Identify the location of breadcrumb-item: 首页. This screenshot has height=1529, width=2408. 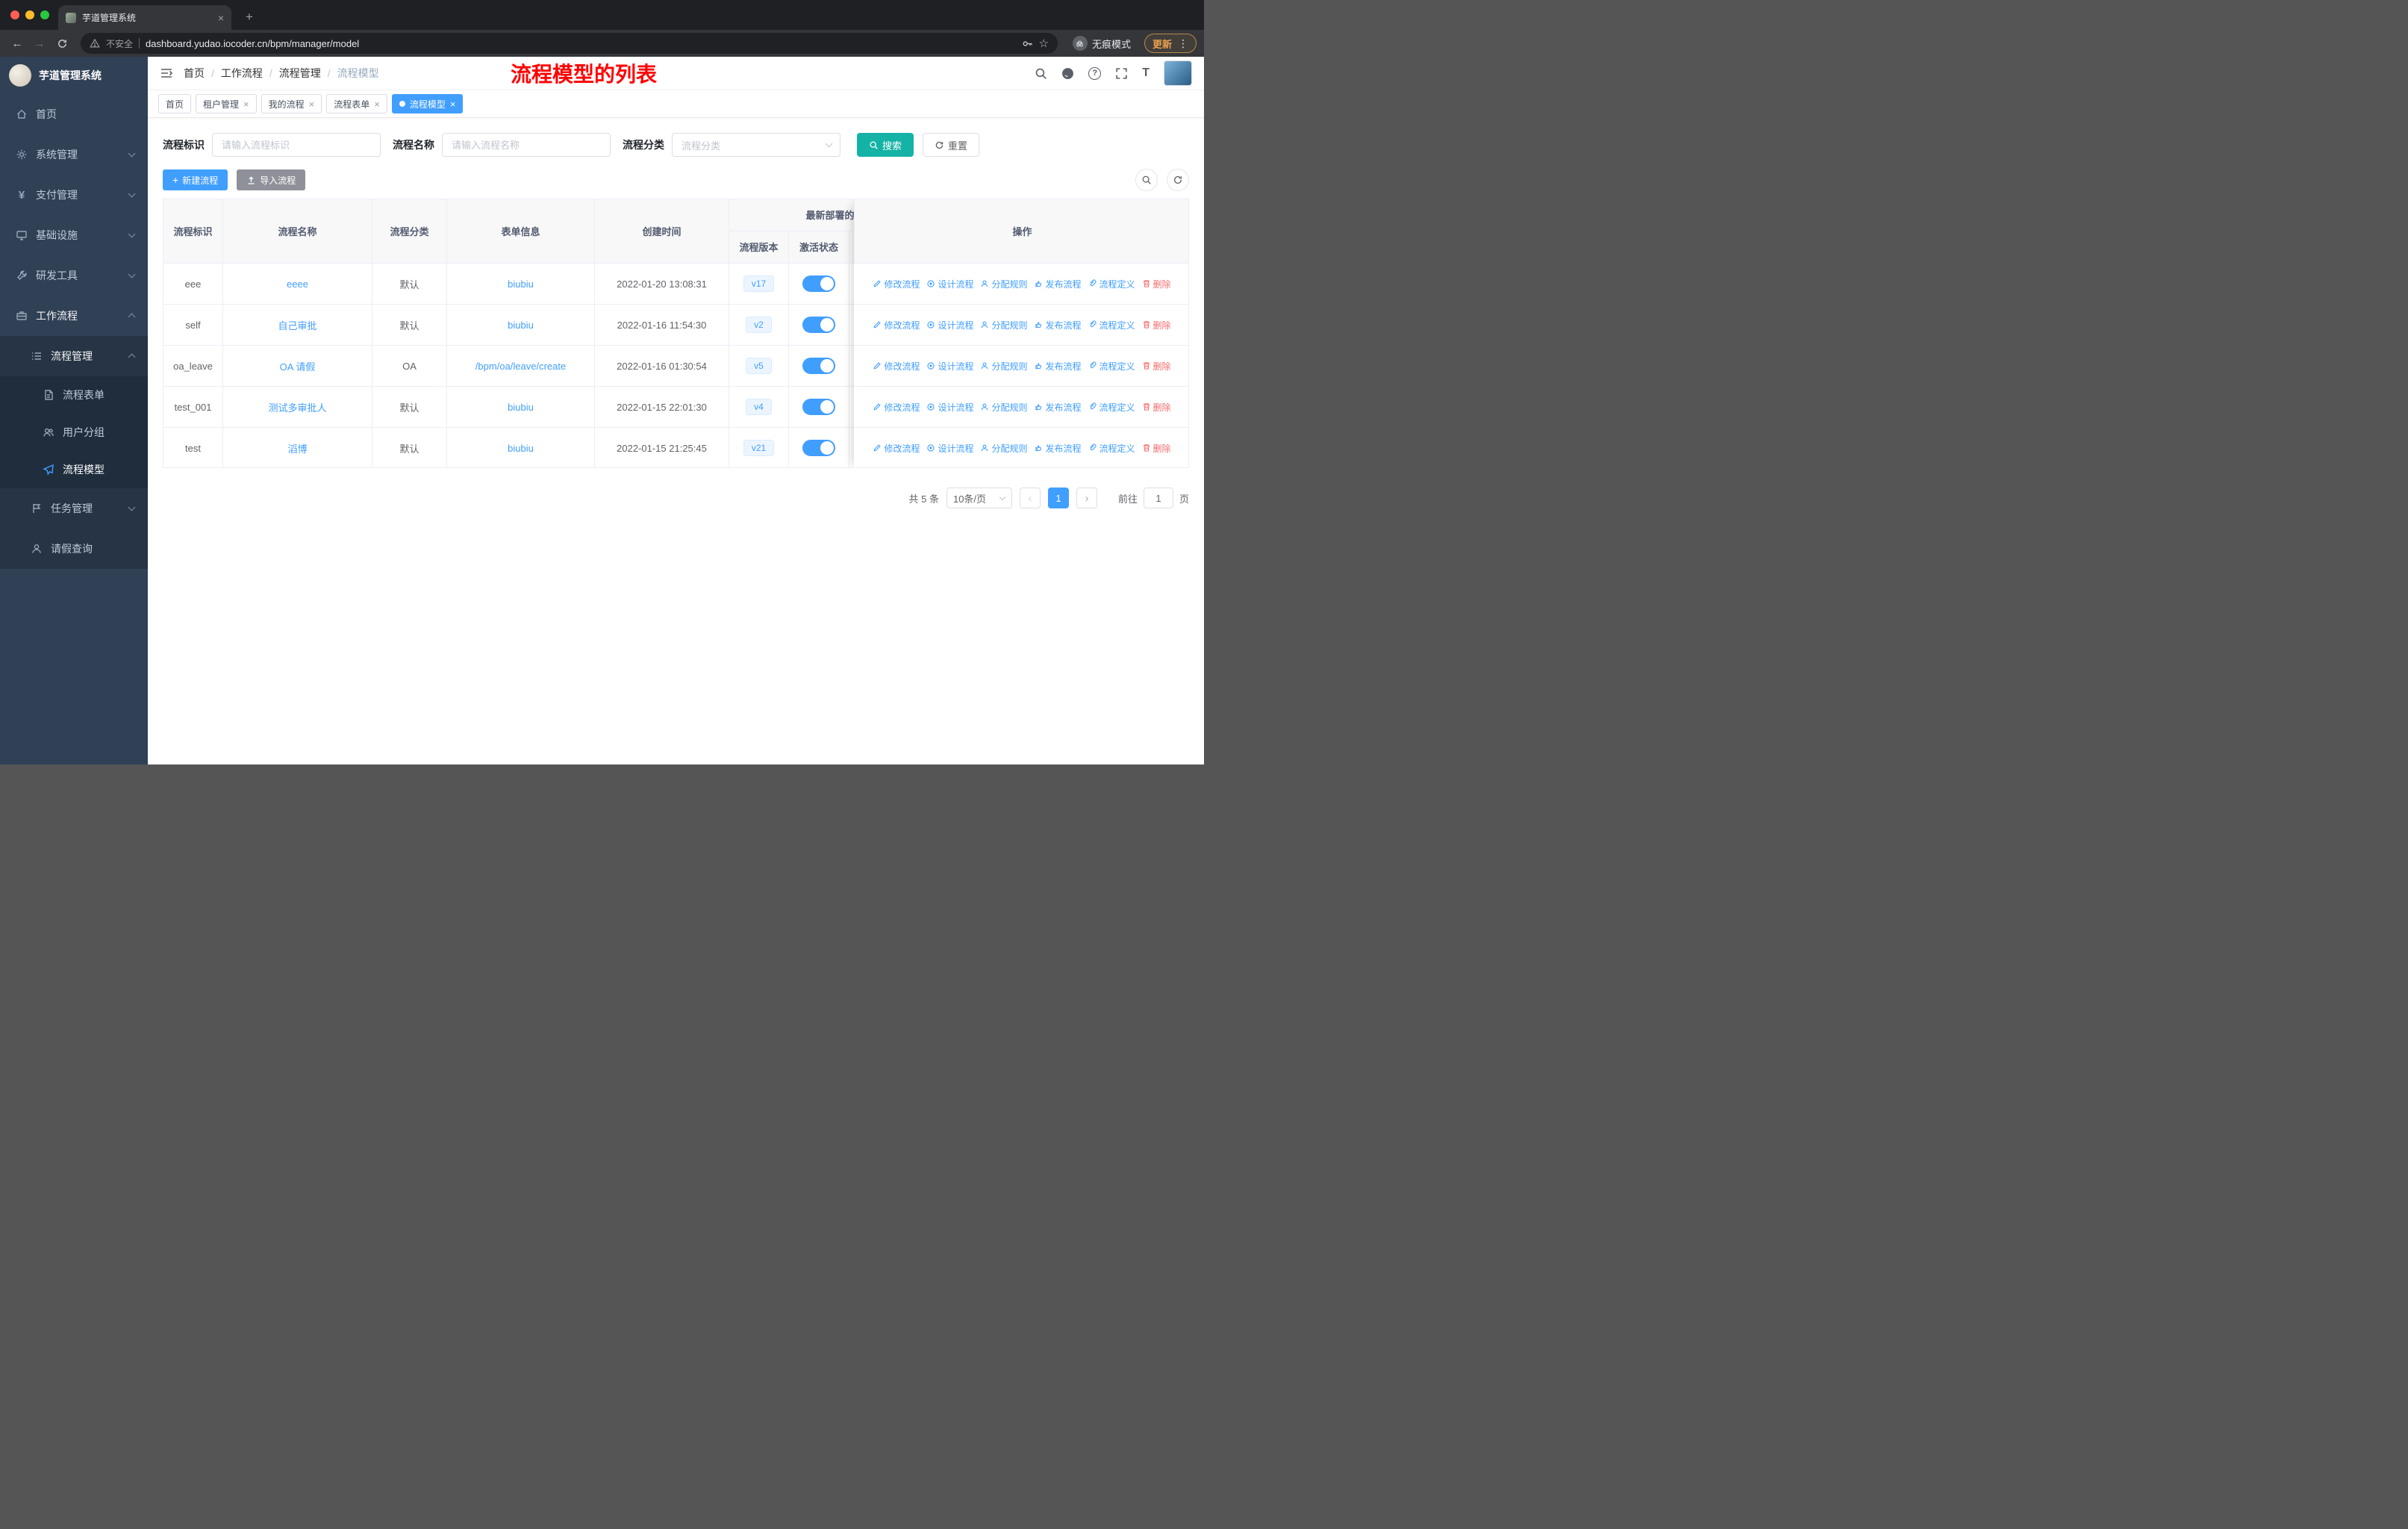
(194, 73).